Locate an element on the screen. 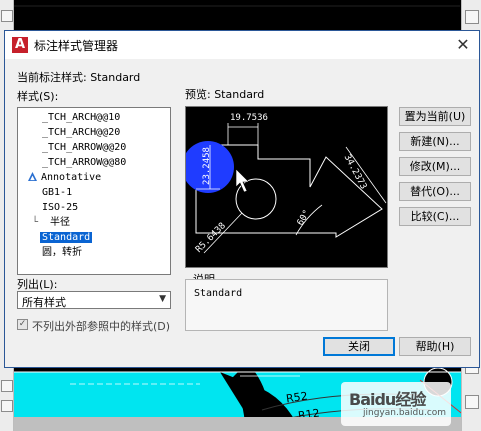 This screenshot has width=481, height=431. style-item: ISO-25 is located at coordinates (60, 207).